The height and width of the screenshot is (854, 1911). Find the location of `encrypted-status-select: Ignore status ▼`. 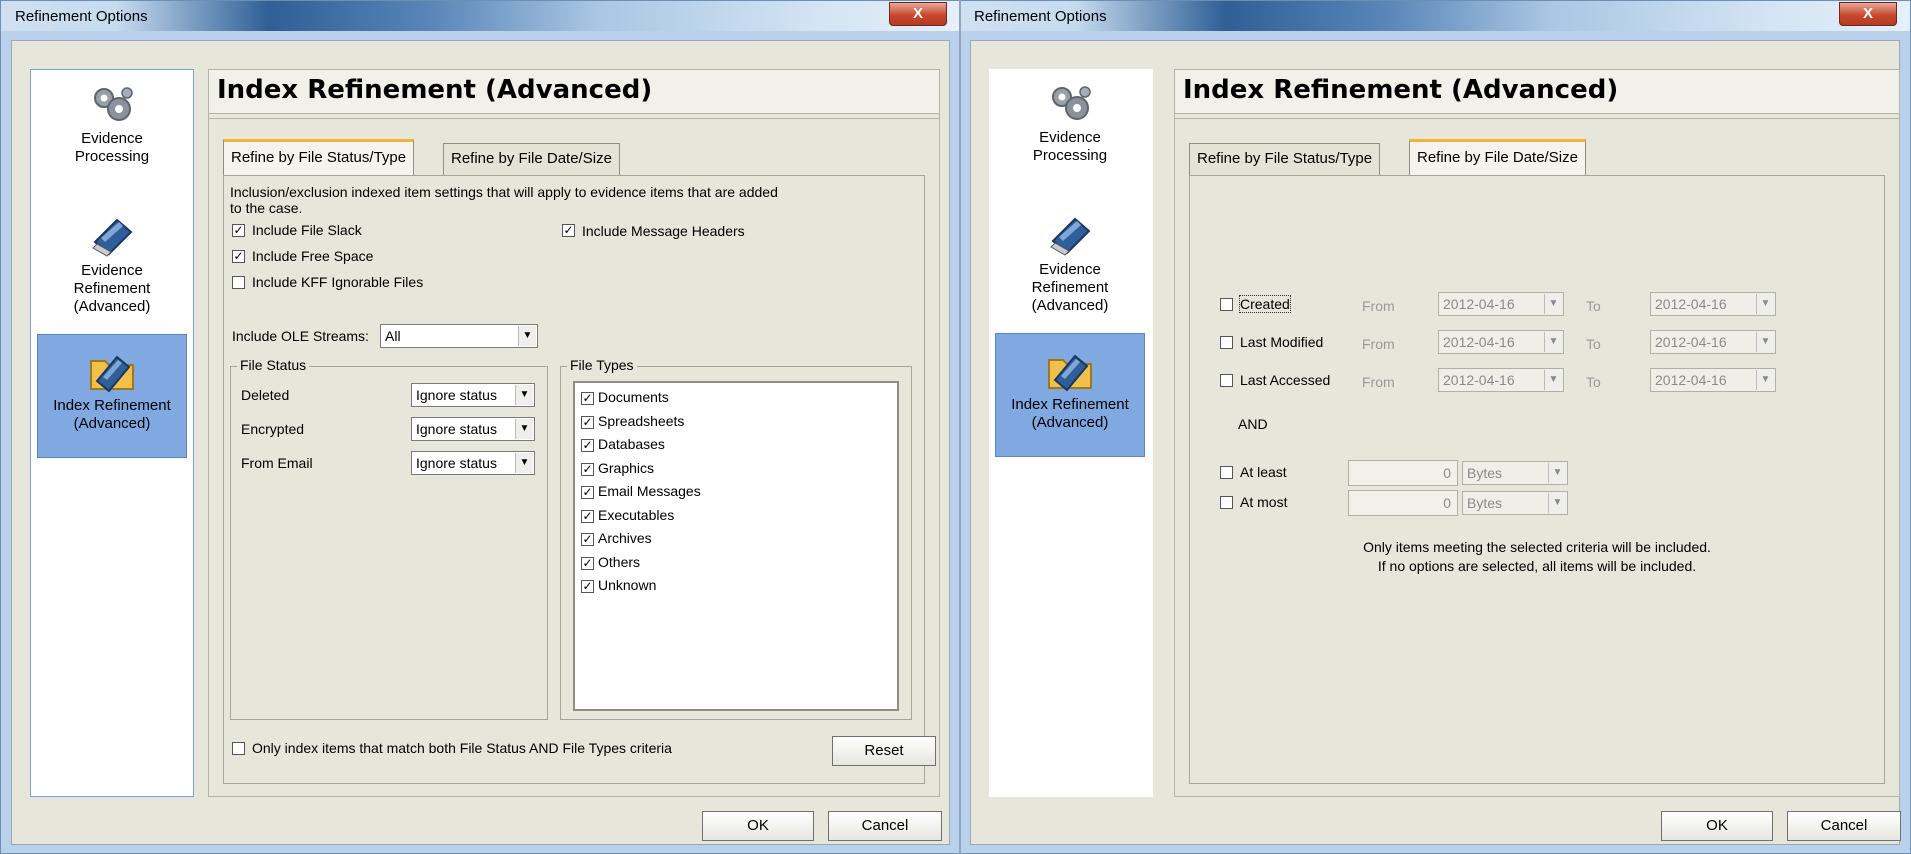

encrypted-status-select: Ignore status ▼ is located at coordinates (473, 429).